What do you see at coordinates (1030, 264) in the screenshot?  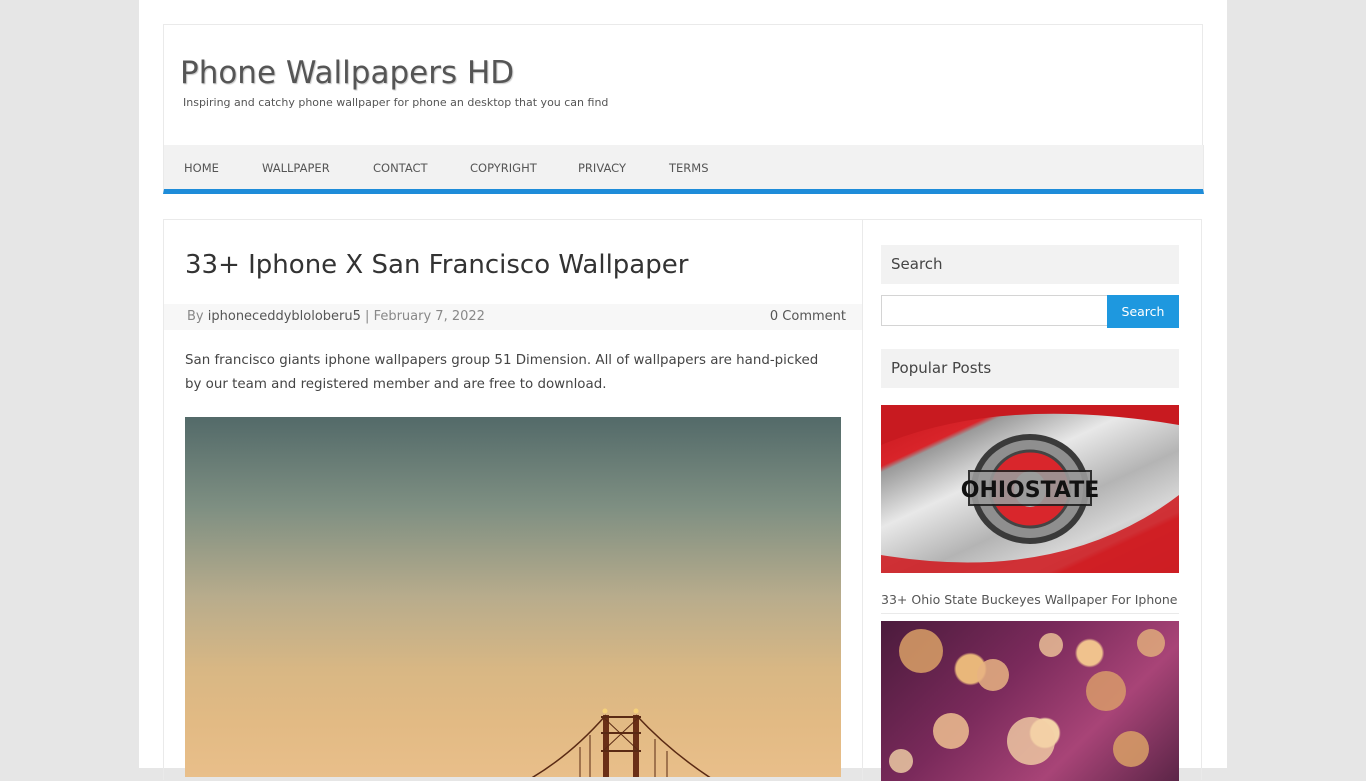 I see `search-widget-heading: Search` at bounding box center [1030, 264].